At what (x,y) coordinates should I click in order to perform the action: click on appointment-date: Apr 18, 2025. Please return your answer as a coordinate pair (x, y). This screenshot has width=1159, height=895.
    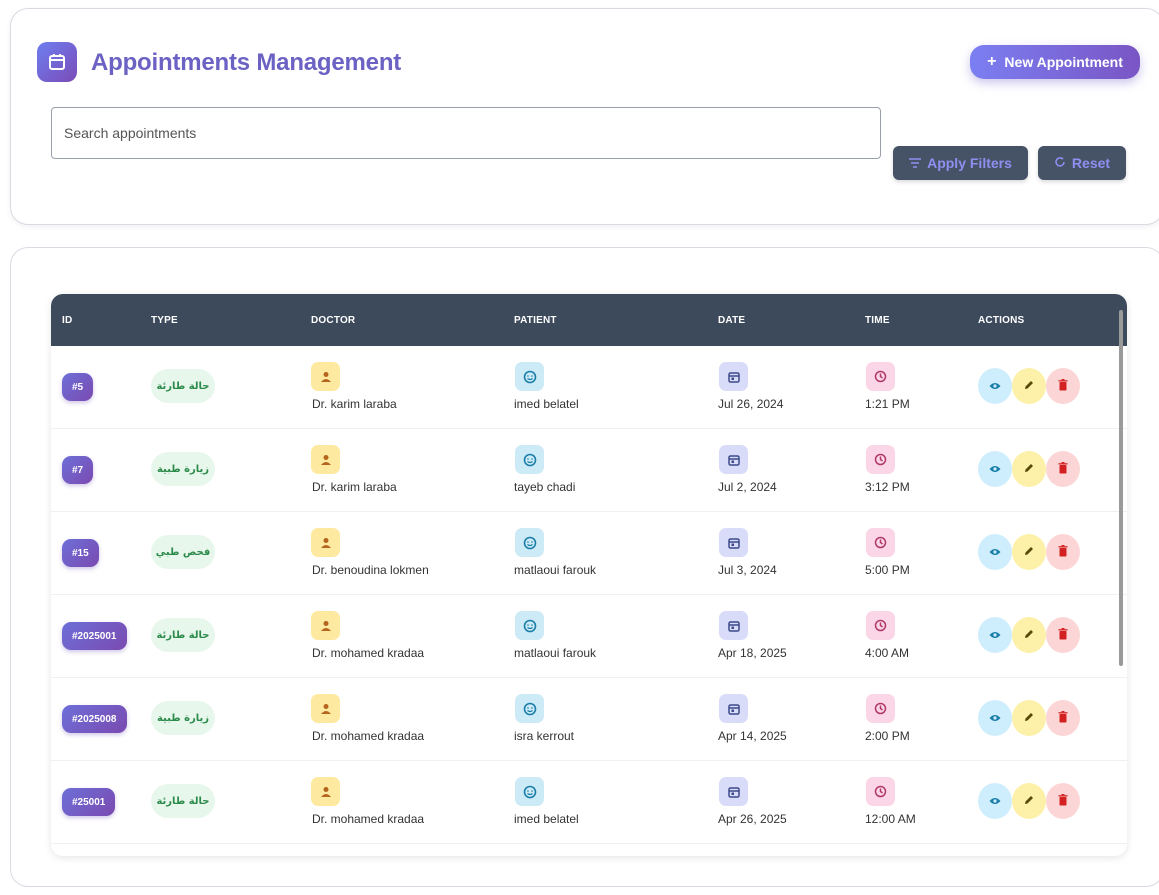
    Looking at the image, I should click on (752, 653).